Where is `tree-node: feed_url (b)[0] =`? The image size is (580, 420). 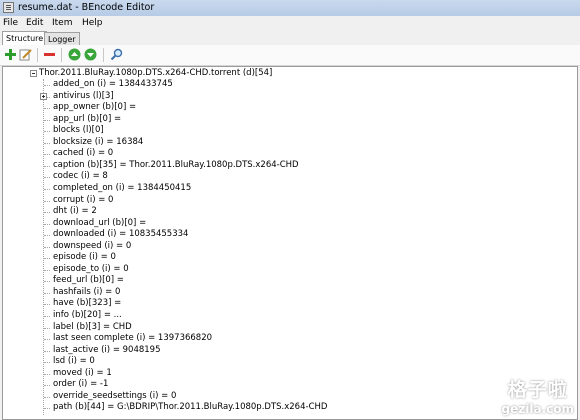
tree-node: feed_url (b)[0] = is located at coordinates (88, 280).